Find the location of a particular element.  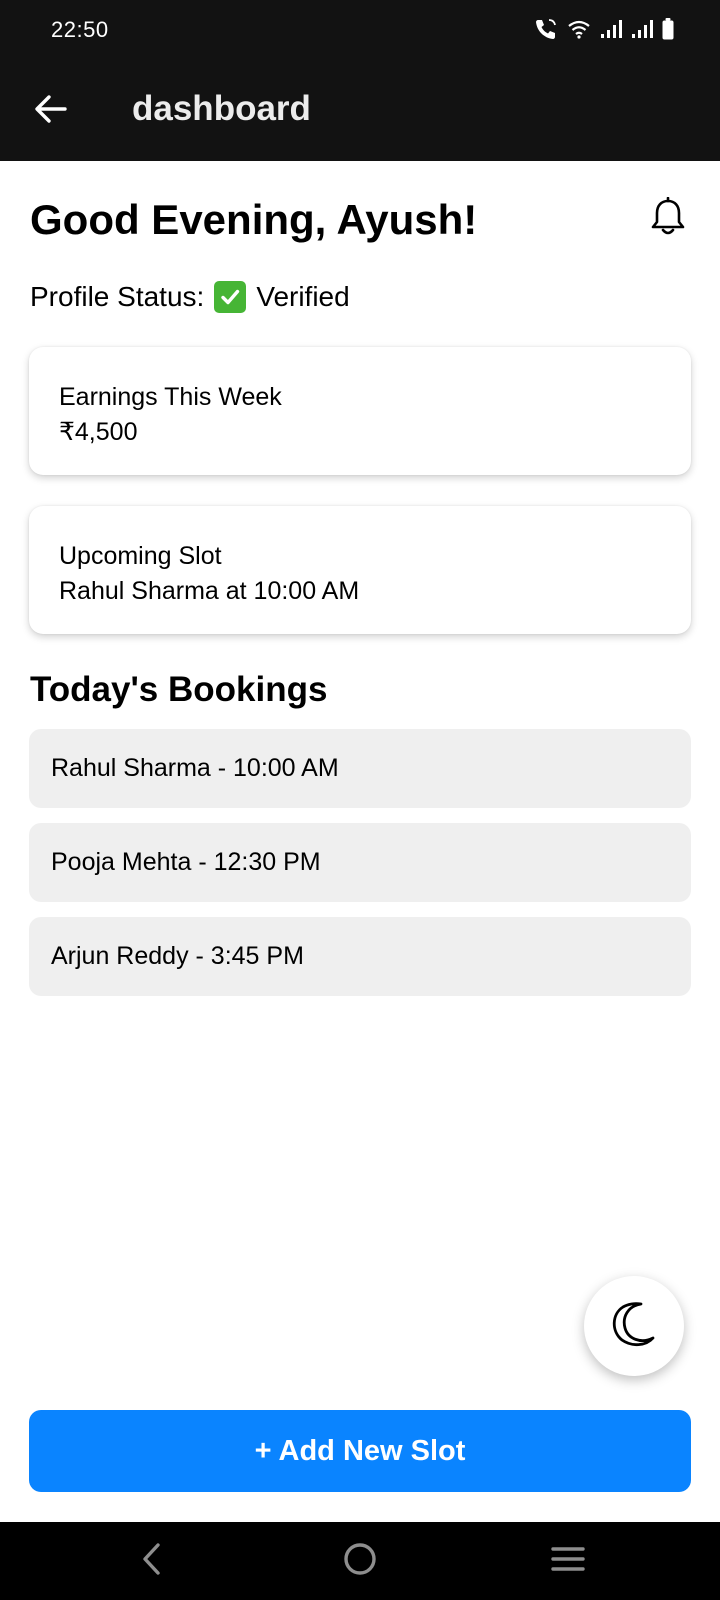

profile-status: Profile Status: Verified is located at coordinates (190, 297).